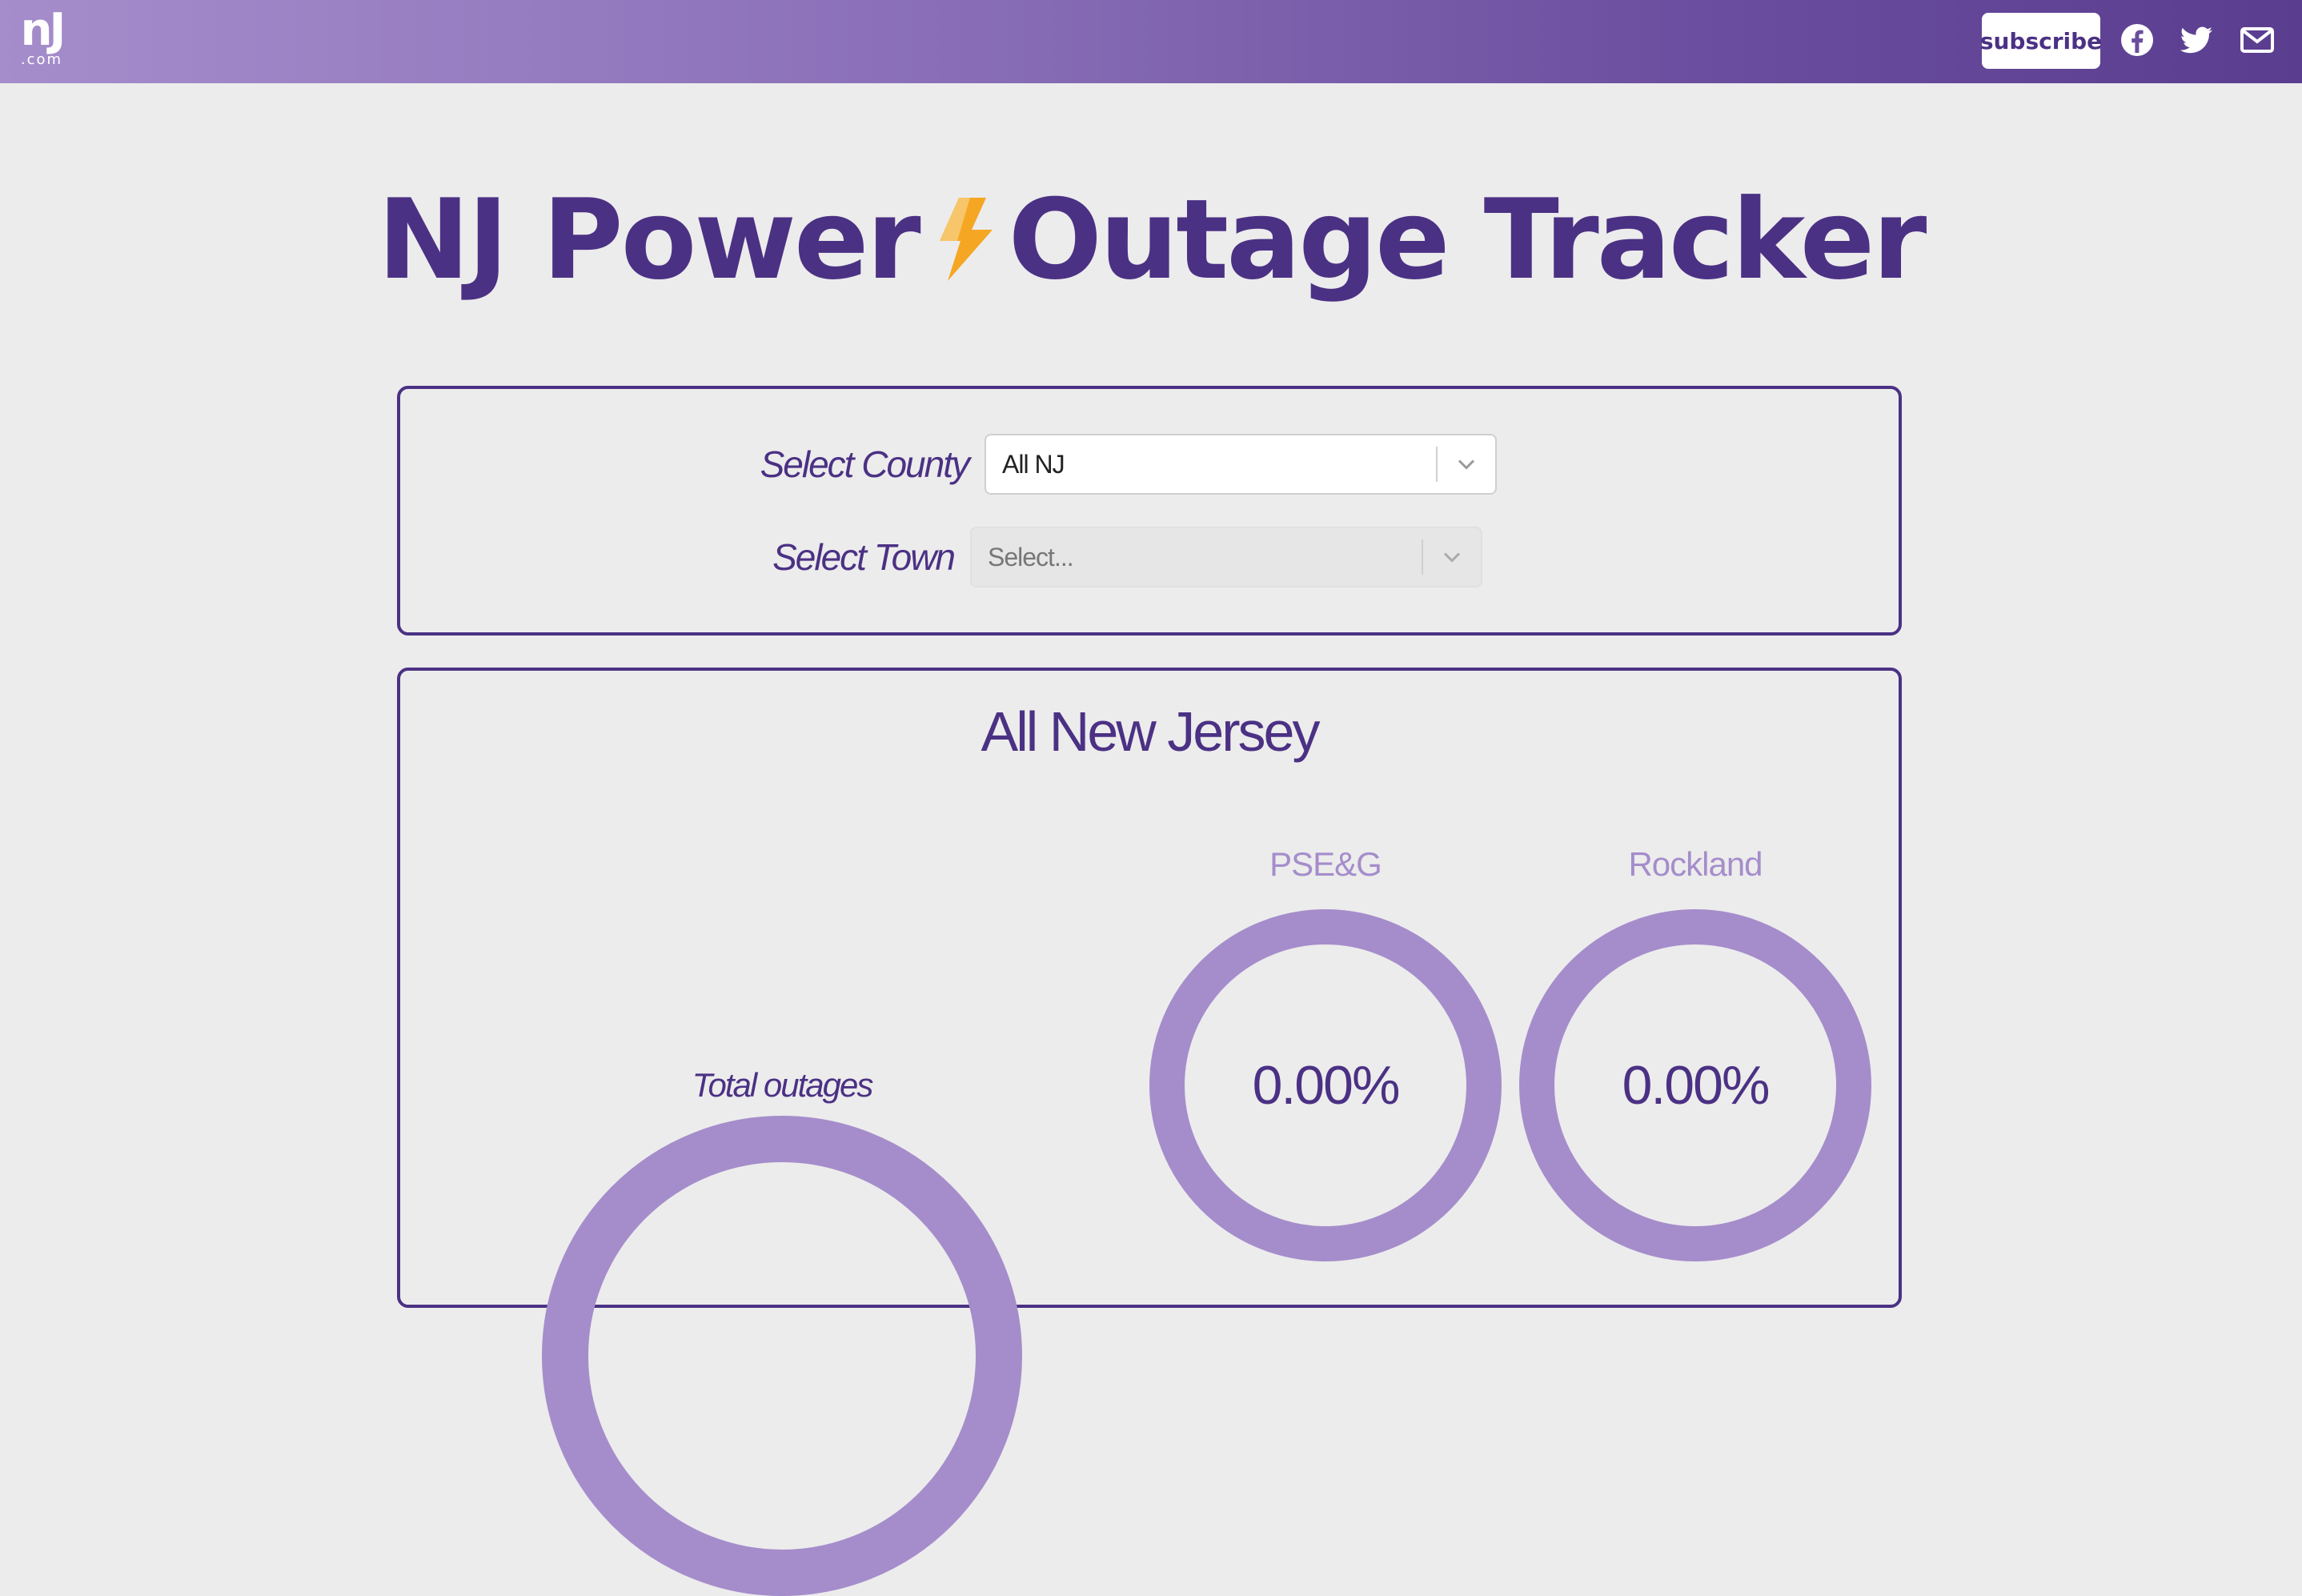 The image size is (2302, 1596). I want to click on top-bar: nJ .com subscribe, so click(1151, 41).